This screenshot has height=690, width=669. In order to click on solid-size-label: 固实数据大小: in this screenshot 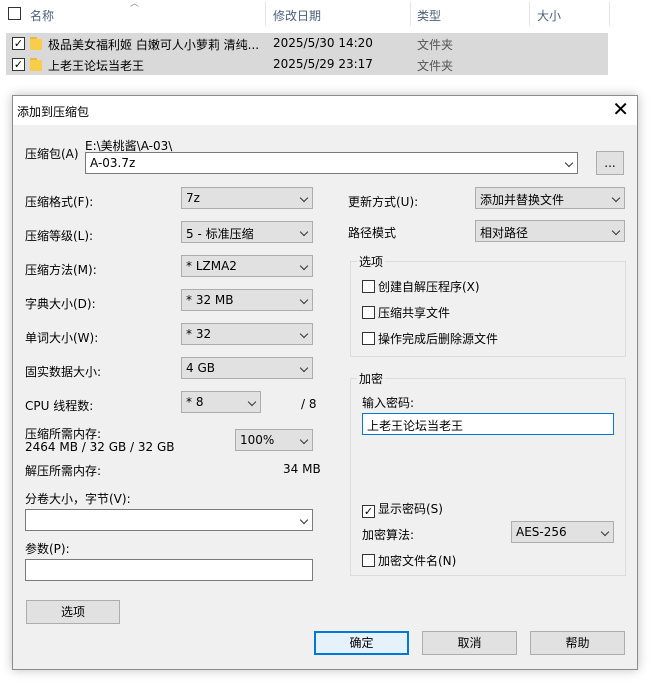, I will do `click(63, 372)`.